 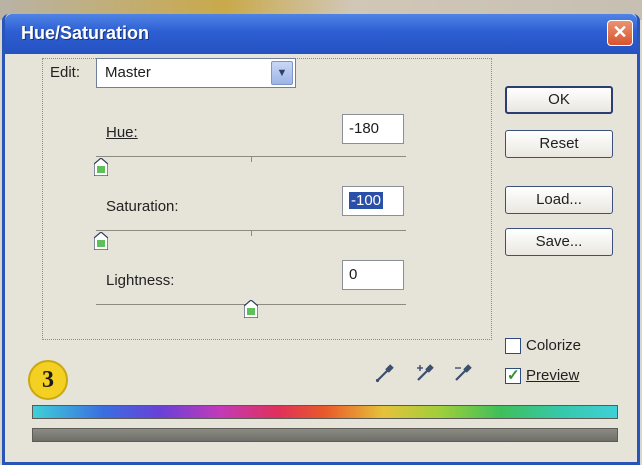 What do you see at coordinates (353, 274) in the screenshot?
I see `lightness-value: 0` at bounding box center [353, 274].